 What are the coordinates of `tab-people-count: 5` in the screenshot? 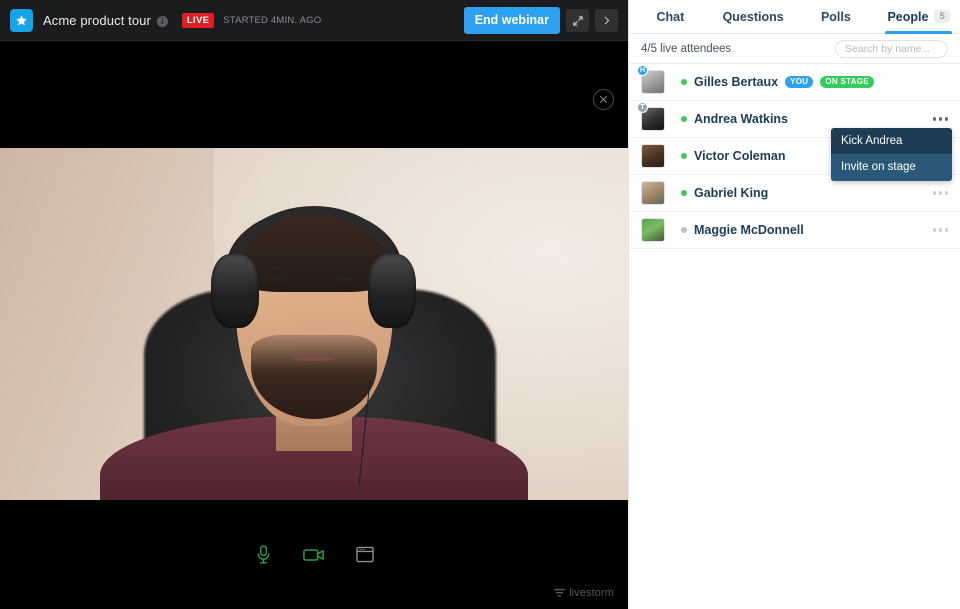 It's located at (942, 16).